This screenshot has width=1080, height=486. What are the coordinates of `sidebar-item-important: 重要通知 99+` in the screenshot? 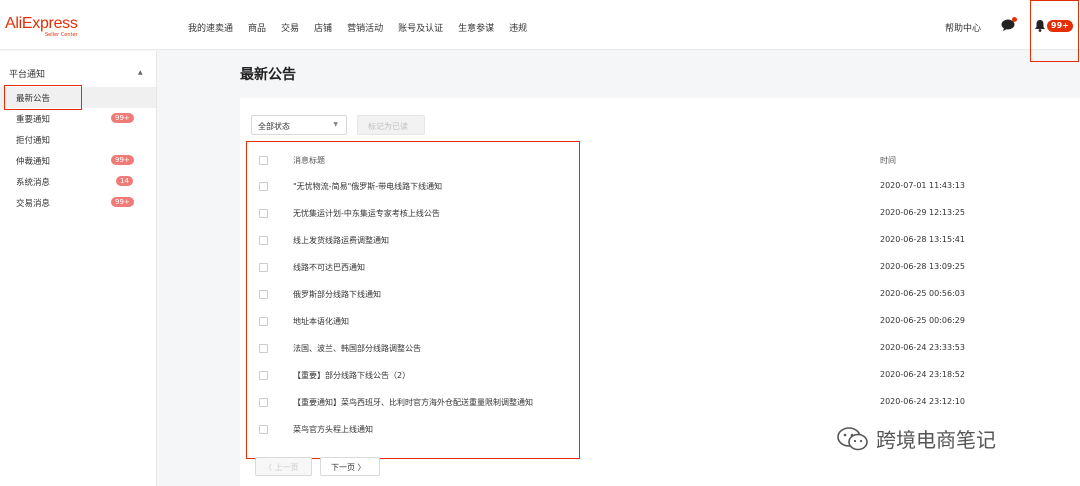 It's located at (78, 118).